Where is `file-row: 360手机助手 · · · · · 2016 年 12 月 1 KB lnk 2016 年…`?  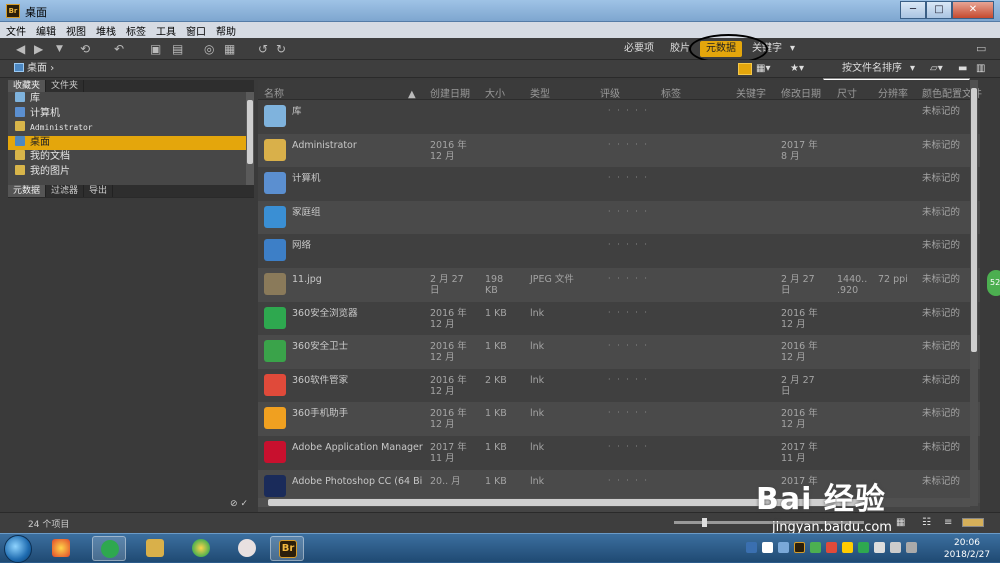
file-row: 360手机助手 · · · · · 2016 年 12 月 1 KB lnk 2016 年… is located at coordinates (619, 419).